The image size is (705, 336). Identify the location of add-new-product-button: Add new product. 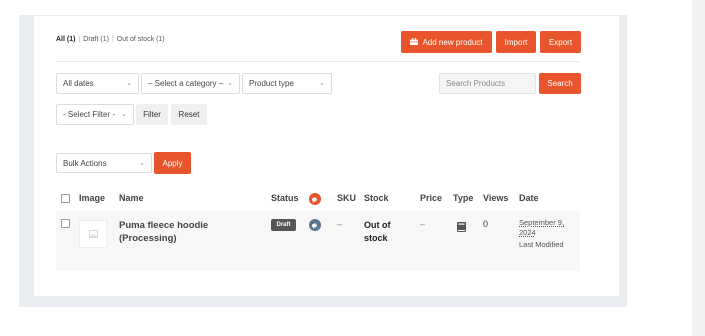
(446, 42).